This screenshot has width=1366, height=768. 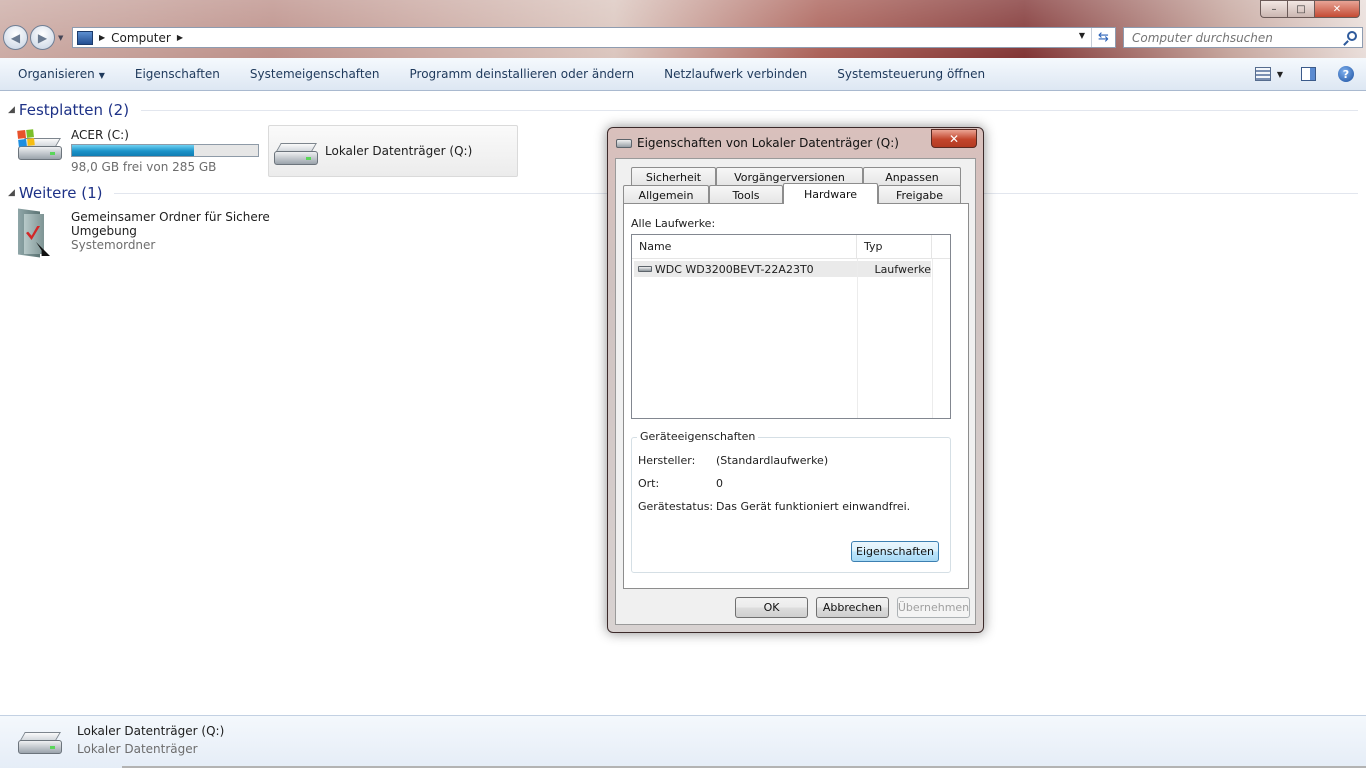 What do you see at coordinates (60, 74) in the screenshot?
I see `organize-menu: Organisieren ▼` at bounding box center [60, 74].